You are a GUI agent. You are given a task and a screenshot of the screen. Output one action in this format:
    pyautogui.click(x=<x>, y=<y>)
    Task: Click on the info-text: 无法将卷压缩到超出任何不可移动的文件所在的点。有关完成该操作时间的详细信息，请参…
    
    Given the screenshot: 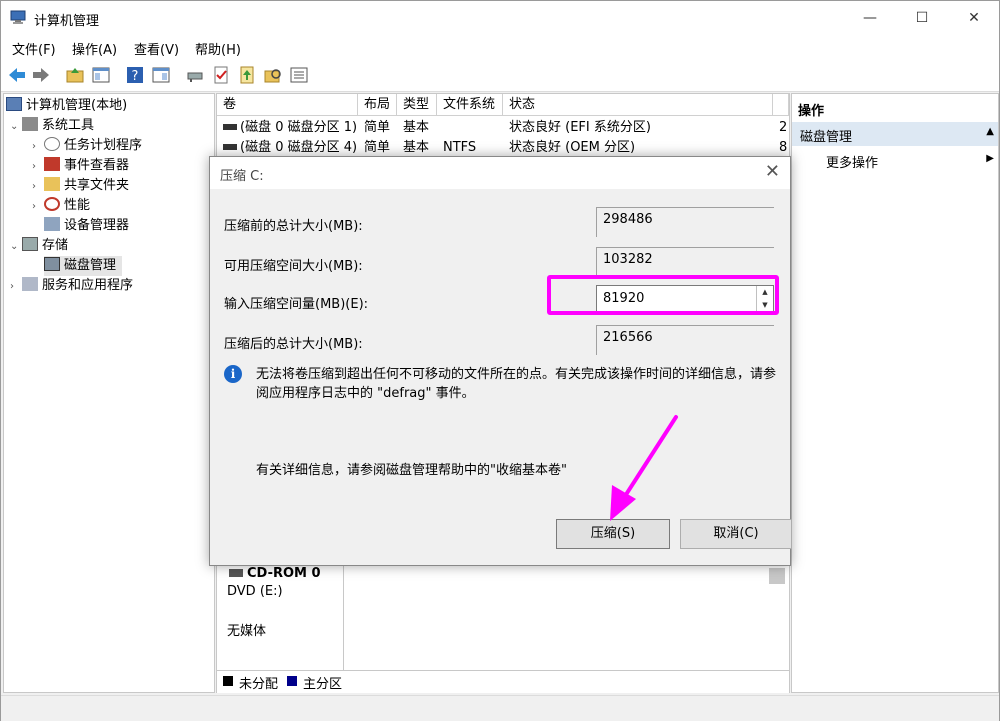 What is the action you would take?
    pyautogui.click(x=516, y=384)
    